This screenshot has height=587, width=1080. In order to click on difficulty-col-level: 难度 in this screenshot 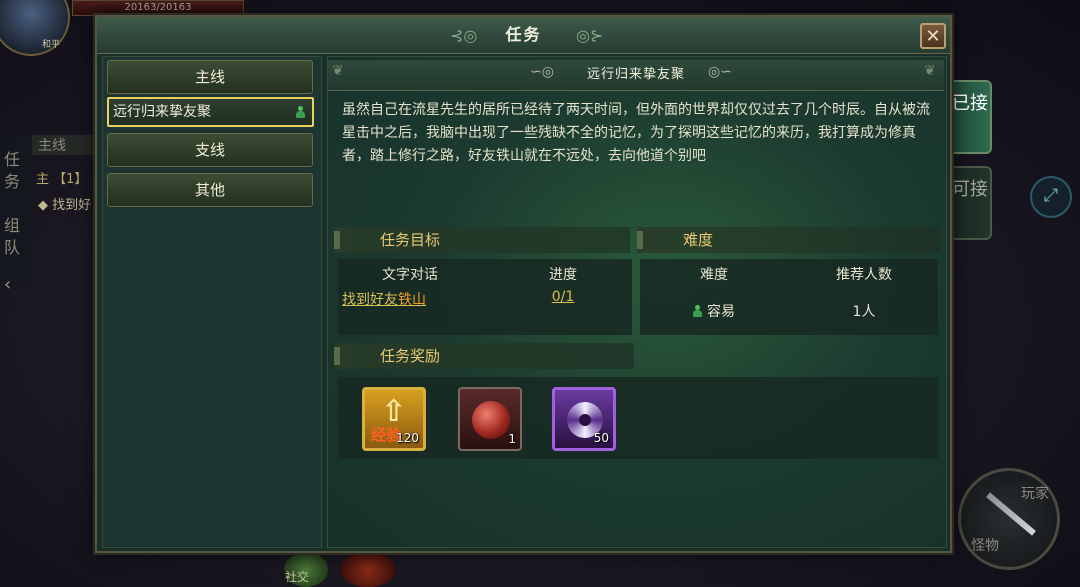, I will do `click(714, 275)`.